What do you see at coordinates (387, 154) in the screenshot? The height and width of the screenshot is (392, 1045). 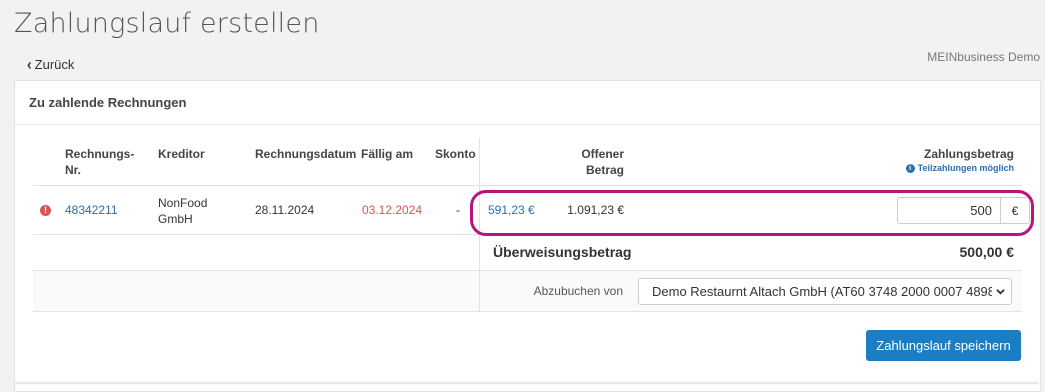 I see `header-due-date: Fällig am` at bounding box center [387, 154].